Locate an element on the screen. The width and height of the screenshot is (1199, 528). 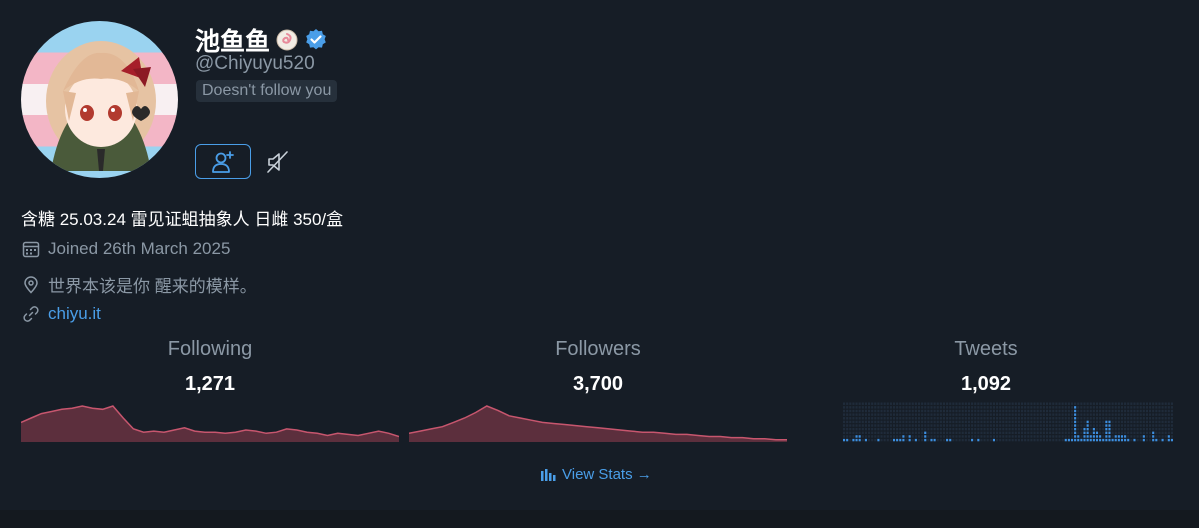
joined-date: Joined 26th March 2025 is located at coordinates (139, 248).